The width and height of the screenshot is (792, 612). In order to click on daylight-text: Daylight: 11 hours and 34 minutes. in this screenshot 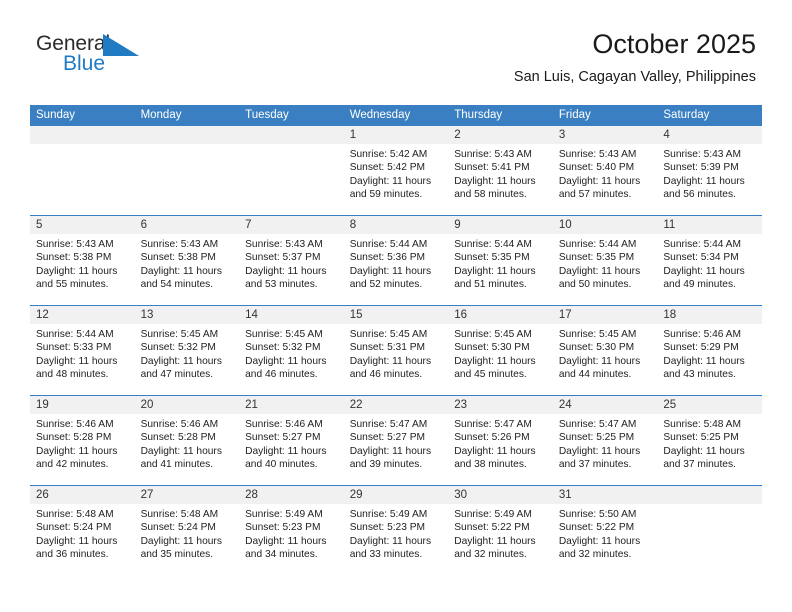, I will do `click(286, 548)`.